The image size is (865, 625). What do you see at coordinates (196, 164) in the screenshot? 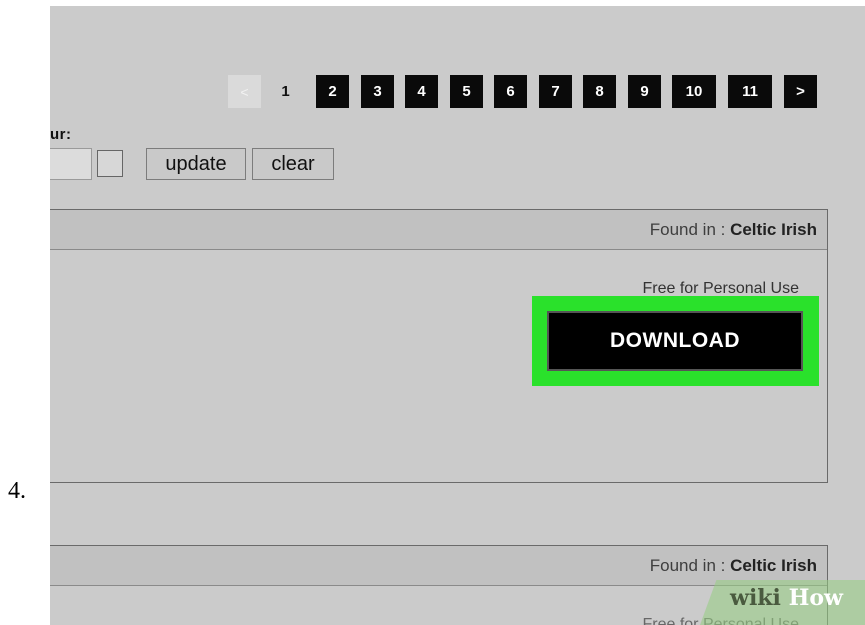
I see `update-button: update` at bounding box center [196, 164].